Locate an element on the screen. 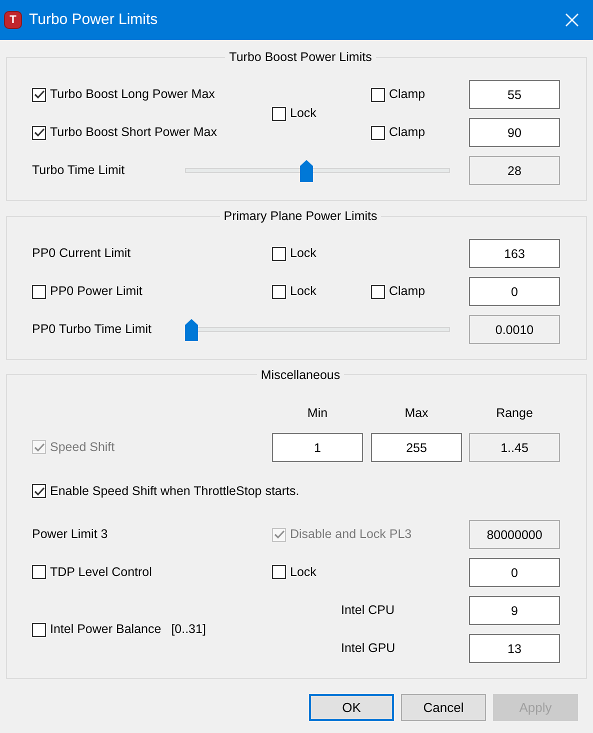 The height and width of the screenshot is (733, 593). checkbox-label: Enable Speed Shift when ThrottleStop starts. is located at coordinates (175, 491).